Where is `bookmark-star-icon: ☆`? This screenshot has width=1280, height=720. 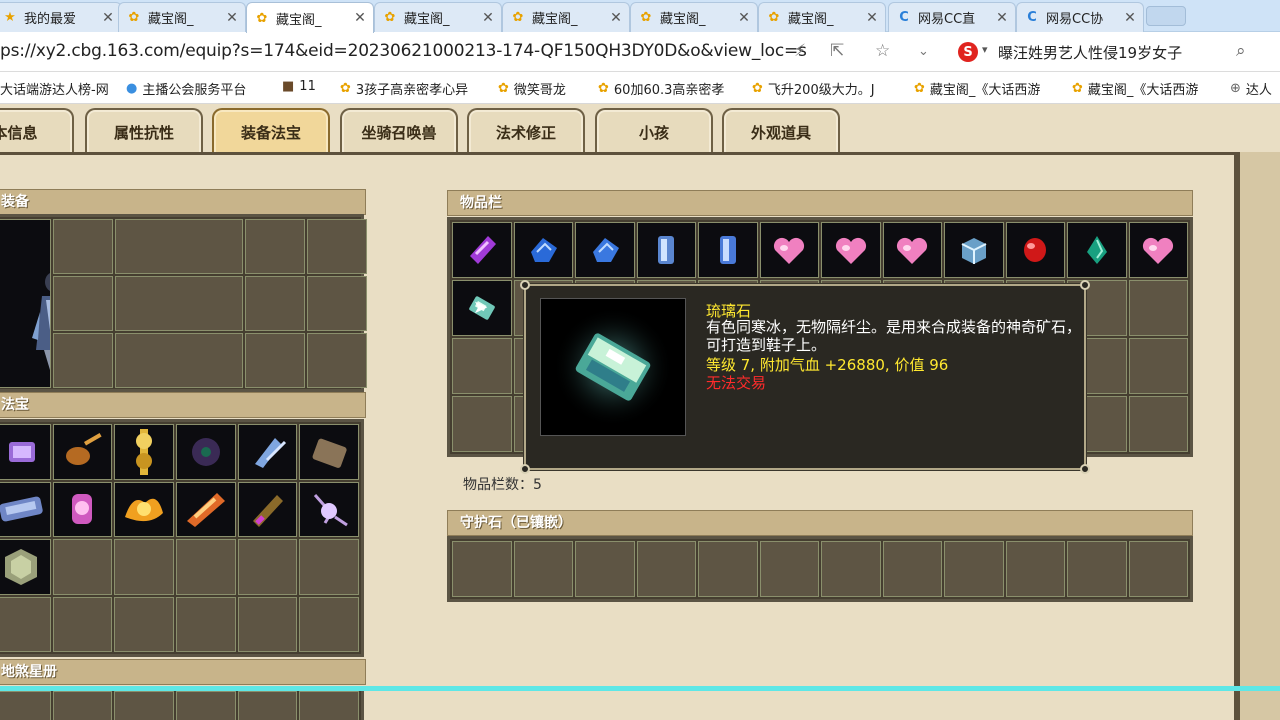
bookmark-star-icon: ☆ is located at coordinates (882, 51).